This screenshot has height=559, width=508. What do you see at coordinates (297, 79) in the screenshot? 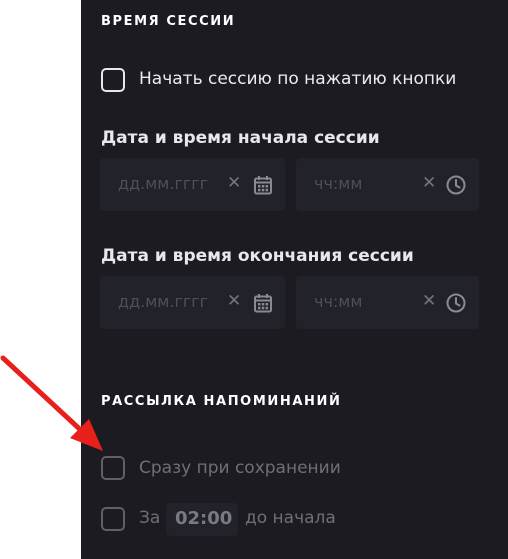
I see `start-on-button-label: Начать сессию по нажатию кнопки` at bounding box center [297, 79].